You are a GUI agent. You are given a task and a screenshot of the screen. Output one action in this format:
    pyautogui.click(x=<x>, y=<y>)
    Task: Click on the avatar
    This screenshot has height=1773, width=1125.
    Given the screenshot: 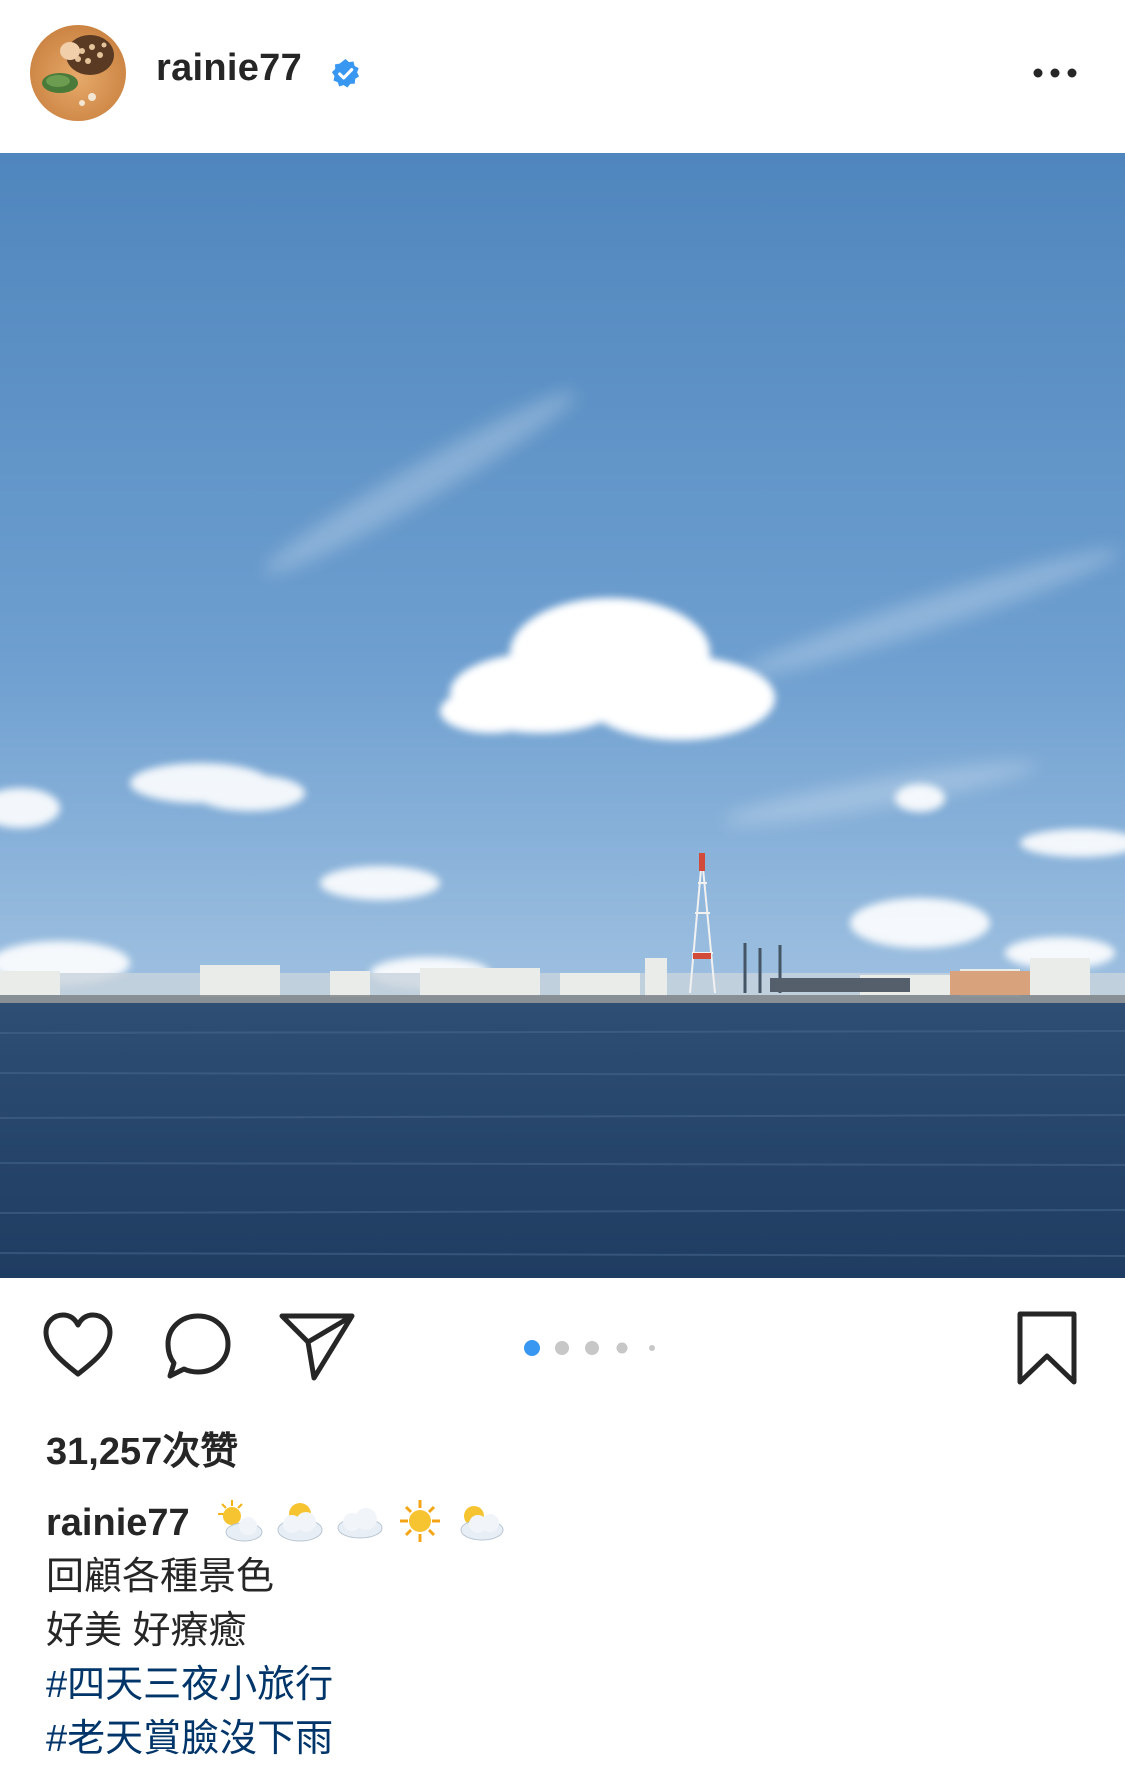 What is the action you would take?
    pyautogui.click(x=78, y=73)
    